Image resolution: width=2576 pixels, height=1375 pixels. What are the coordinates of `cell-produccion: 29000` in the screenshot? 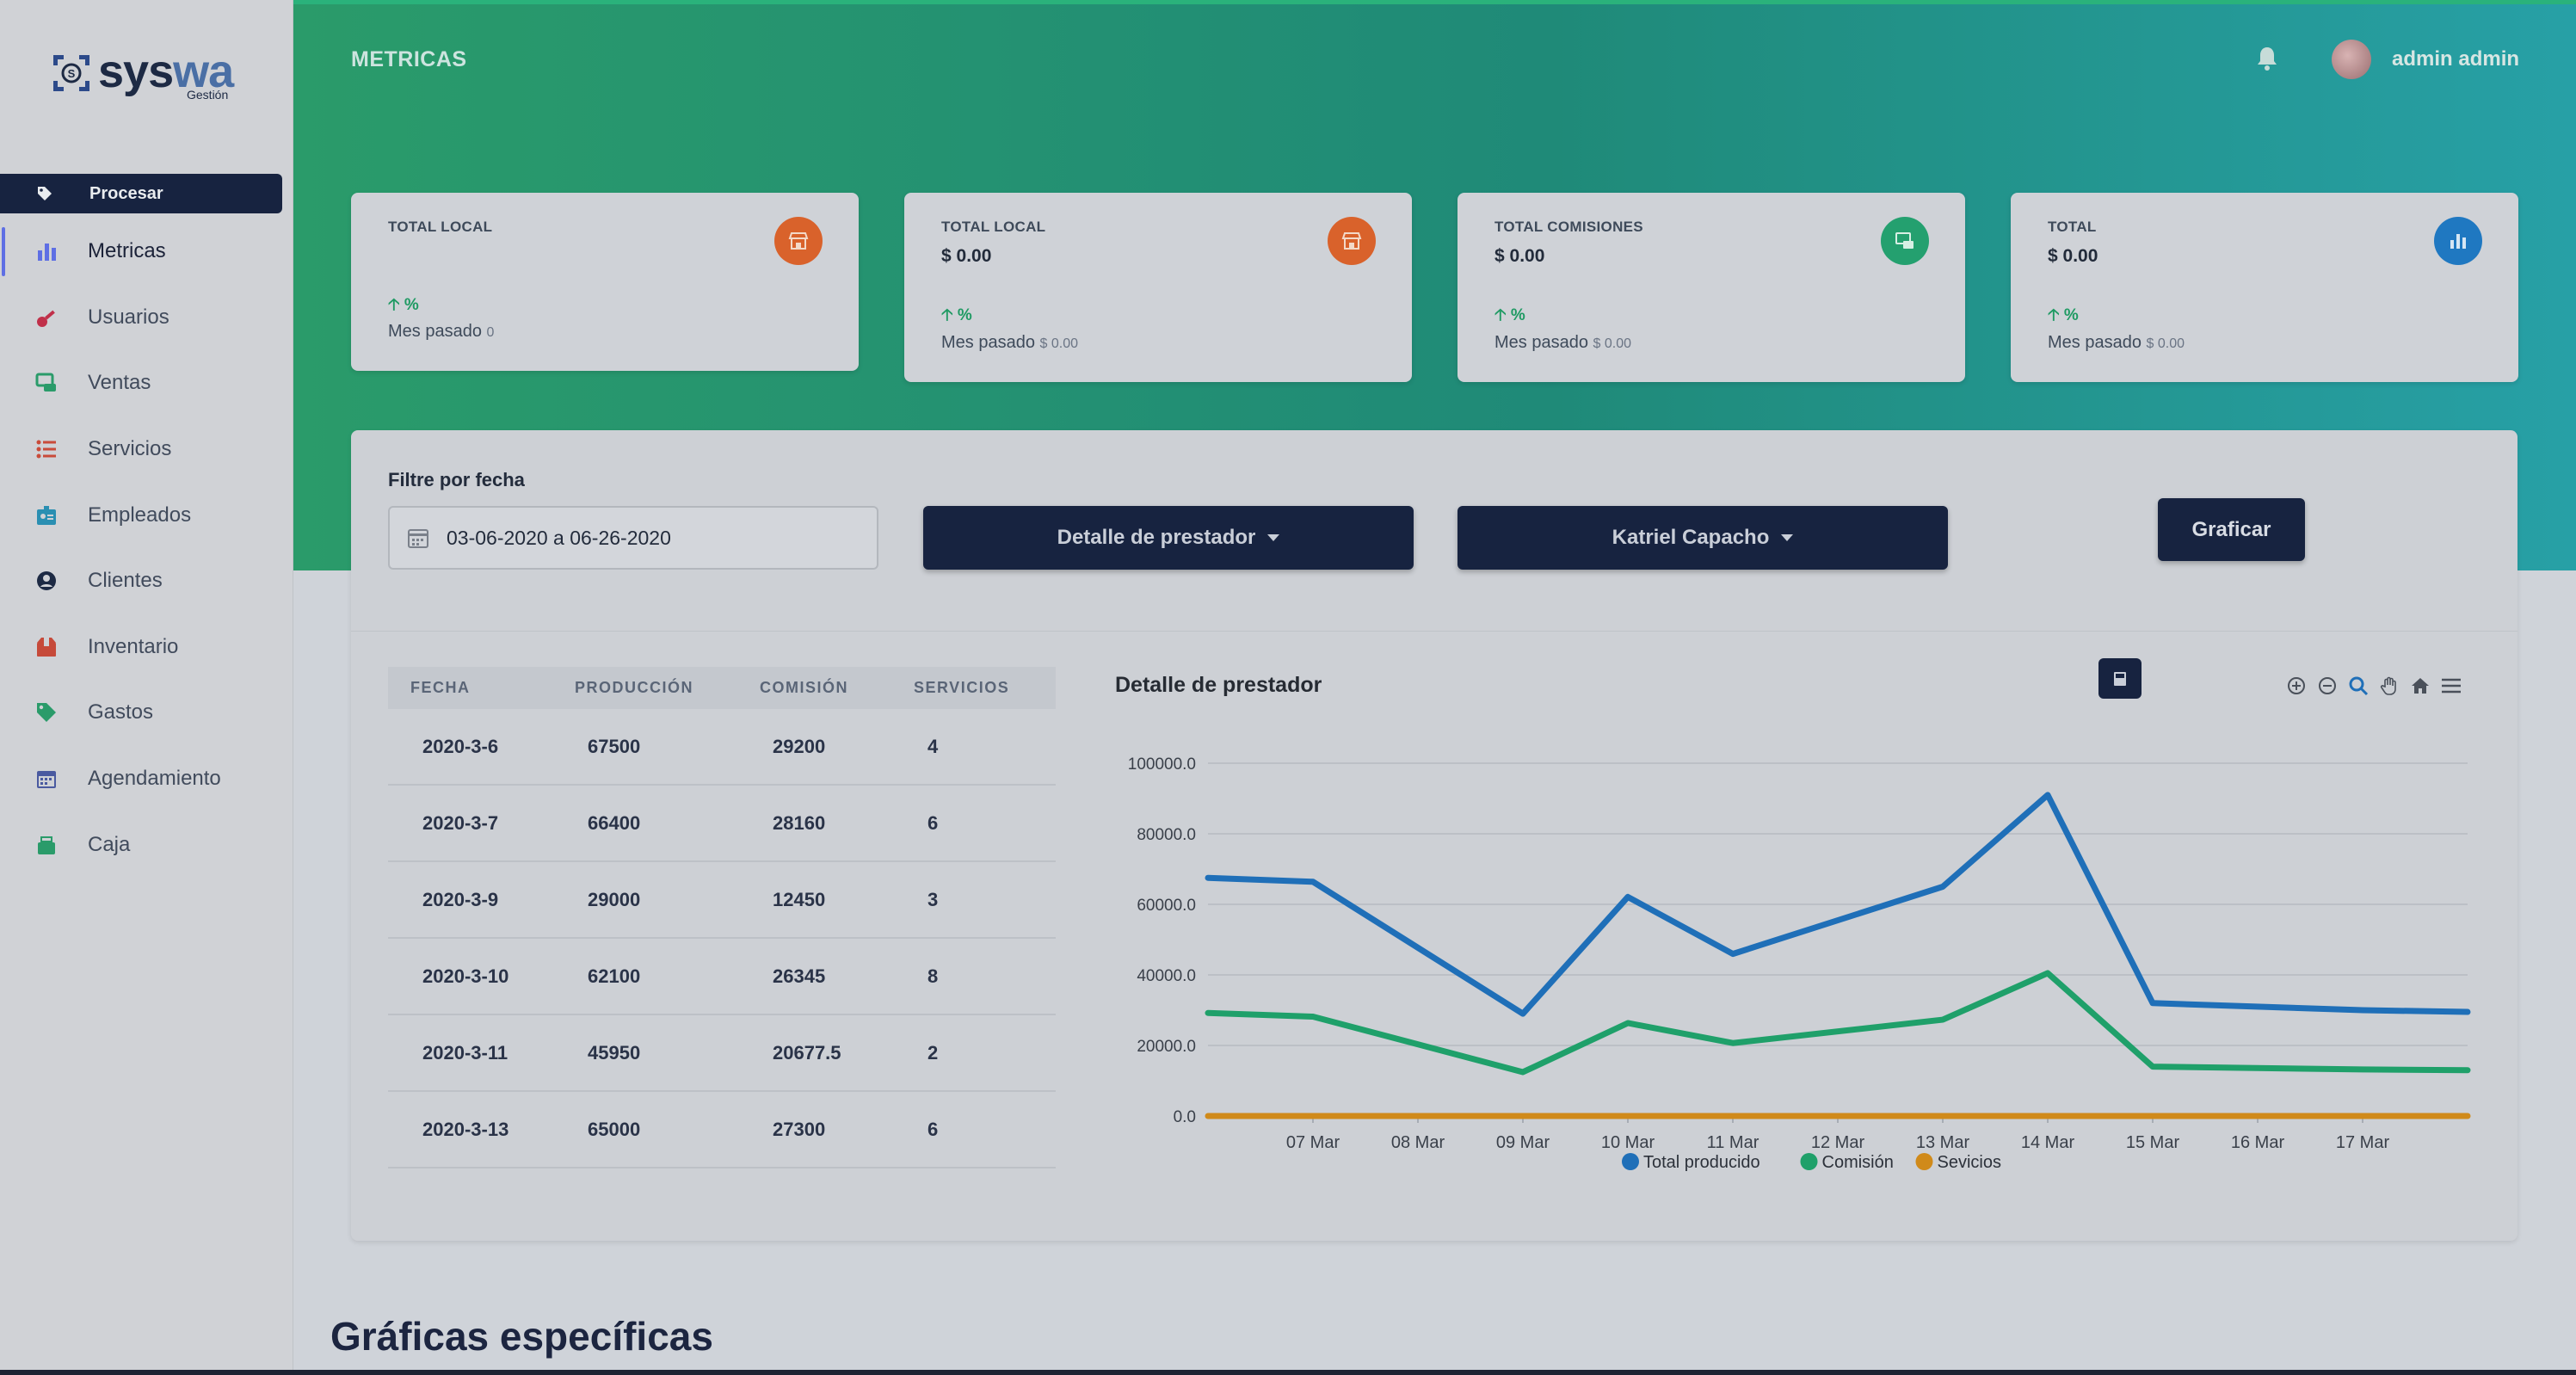 It's located at (615, 899).